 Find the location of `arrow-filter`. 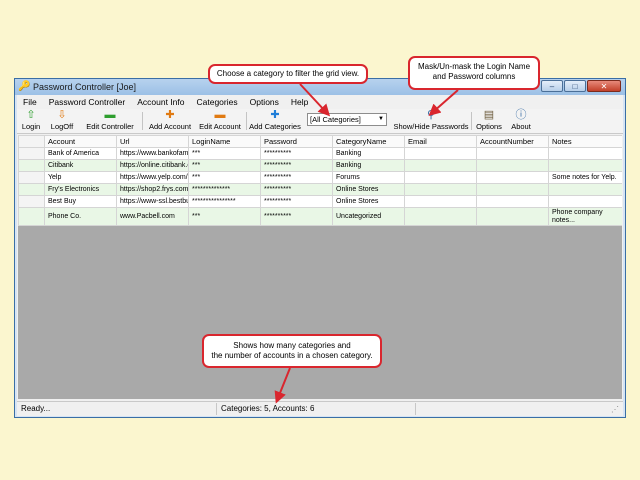

arrow-filter is located at coordinates (315, 100).